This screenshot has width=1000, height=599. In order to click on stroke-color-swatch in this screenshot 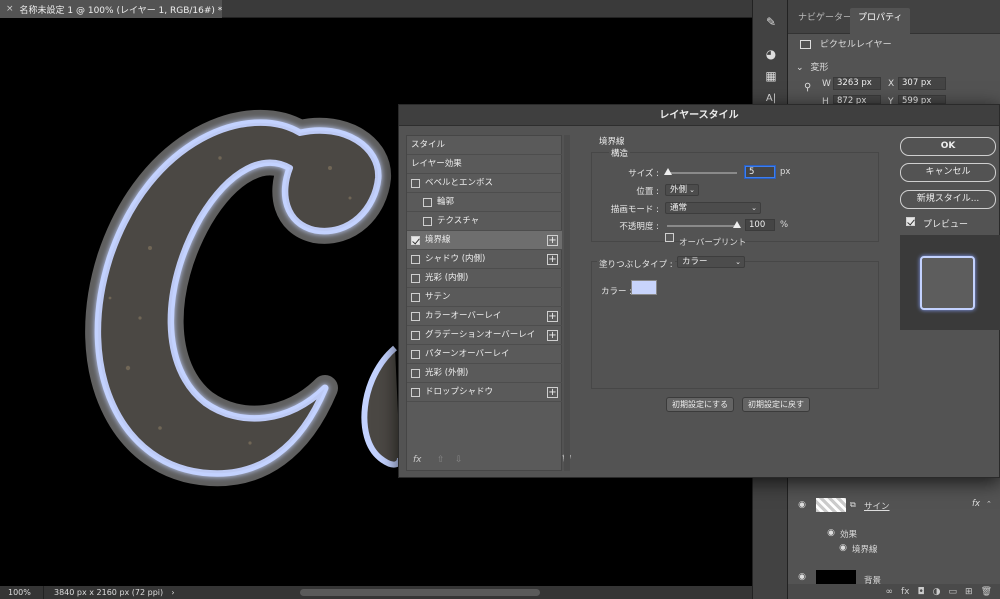, I will do `click(644, 287)`.